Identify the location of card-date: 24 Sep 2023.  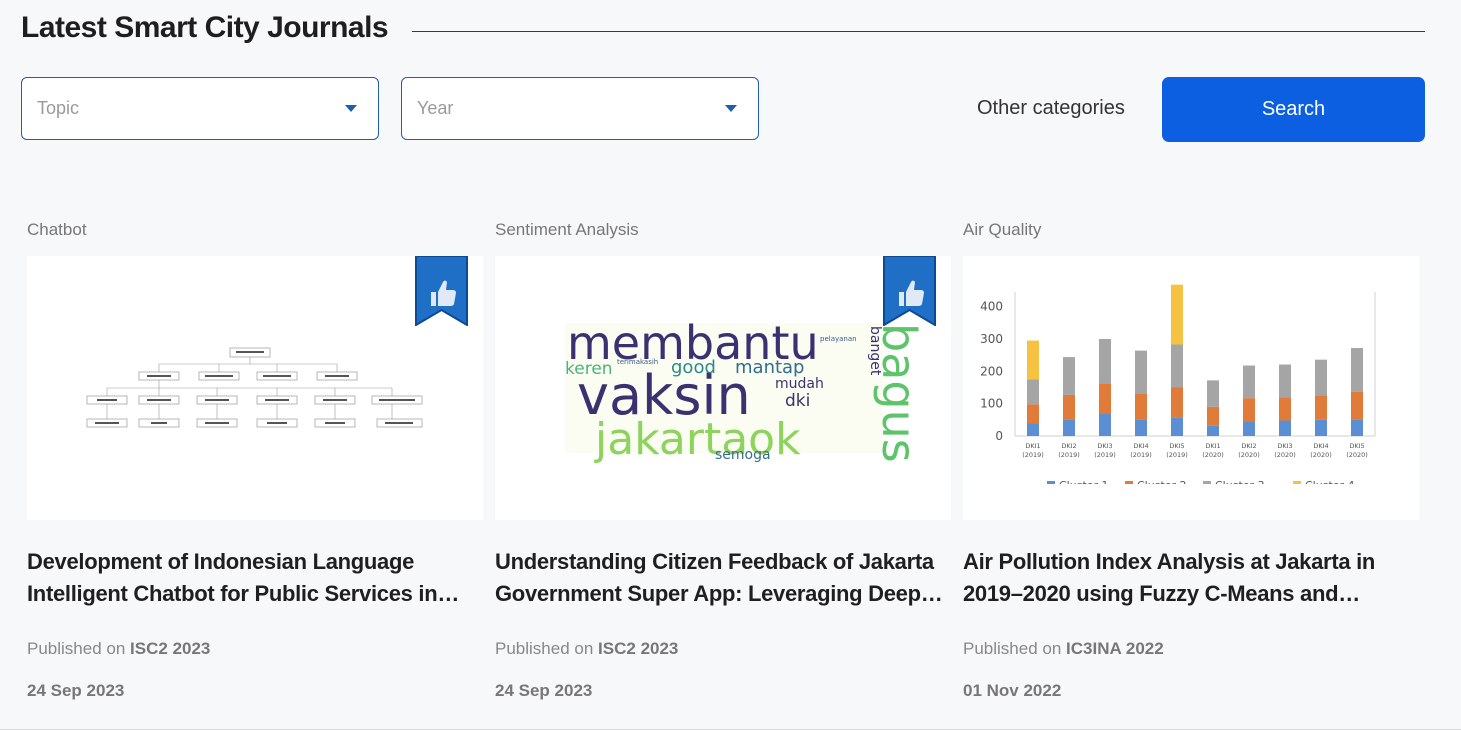
(76, 690).